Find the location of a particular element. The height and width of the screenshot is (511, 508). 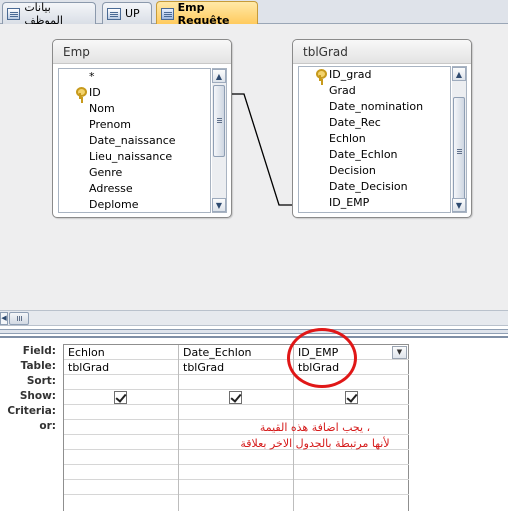

field-item: Prenom is located at coordinates (134, 125).